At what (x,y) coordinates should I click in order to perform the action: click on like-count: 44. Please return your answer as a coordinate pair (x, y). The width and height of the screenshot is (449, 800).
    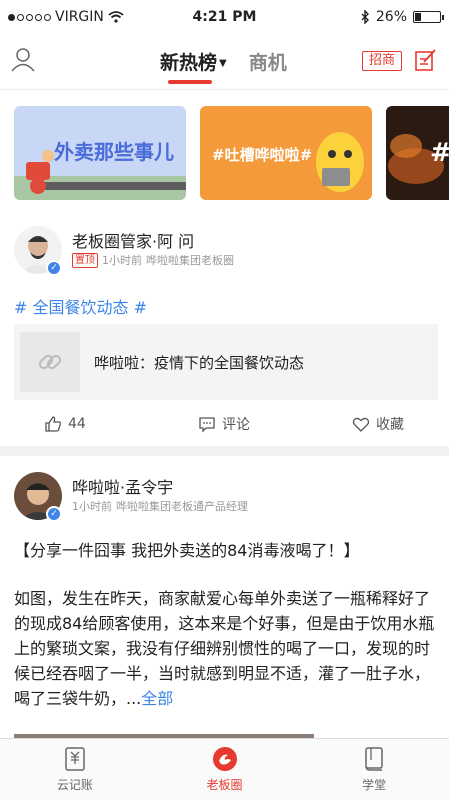
    Looking at the image, I should click on (77, 424).